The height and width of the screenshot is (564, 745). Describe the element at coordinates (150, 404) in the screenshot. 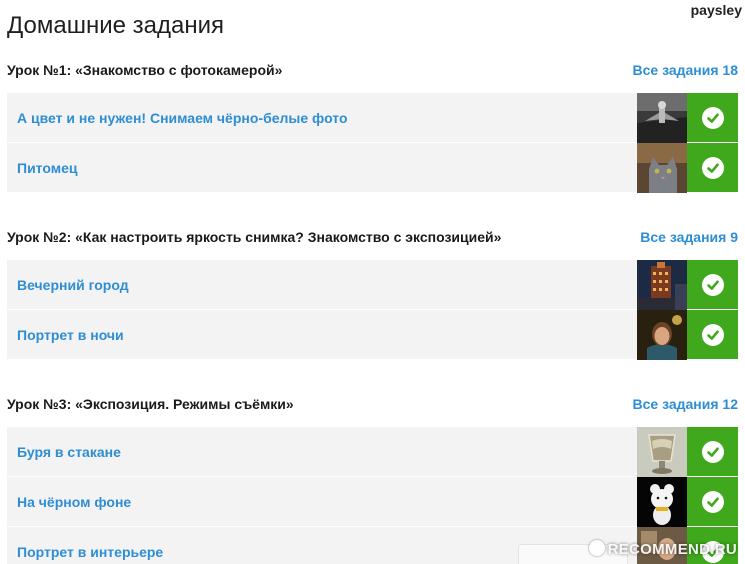

I see `lesson-title: Урок №3: «Экспозиция. Режимы съёмки»` at that location.